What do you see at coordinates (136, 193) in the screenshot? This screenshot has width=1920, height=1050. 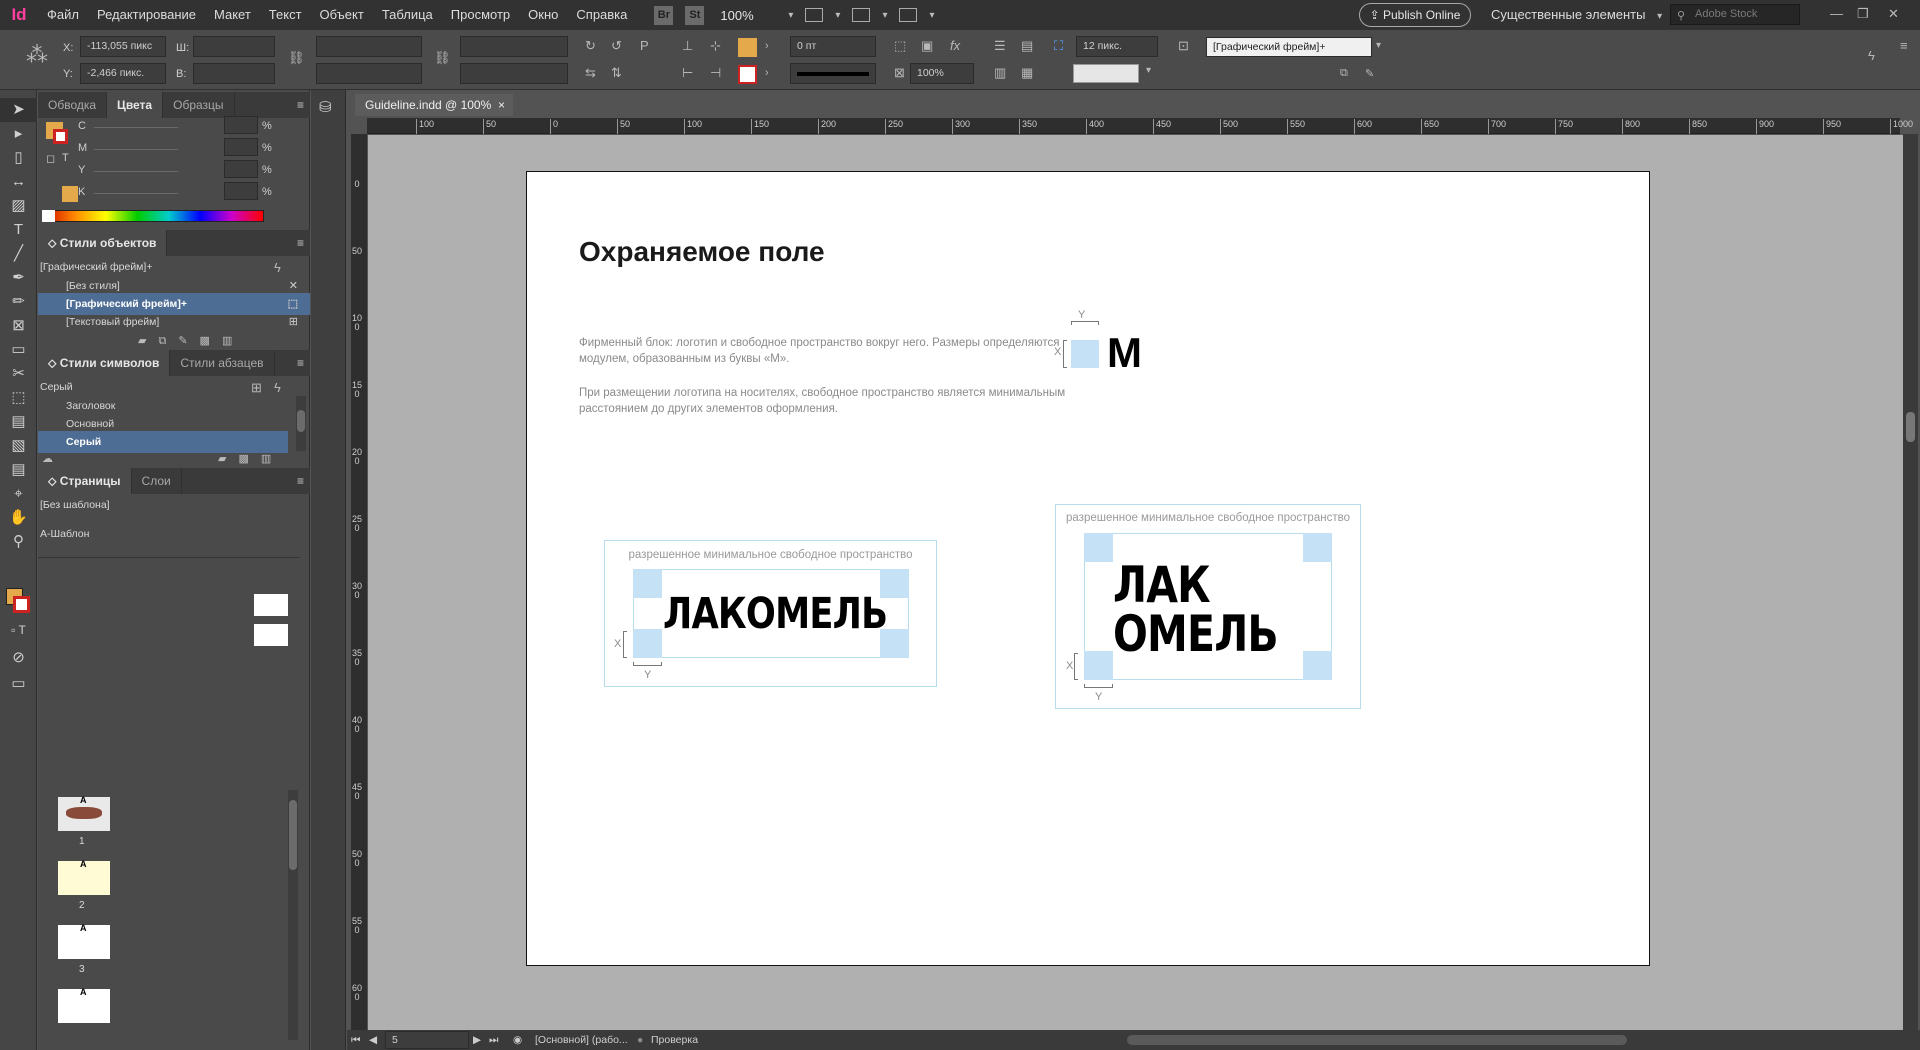 I see `channel-k-slider` at bounding box center [136, 193].